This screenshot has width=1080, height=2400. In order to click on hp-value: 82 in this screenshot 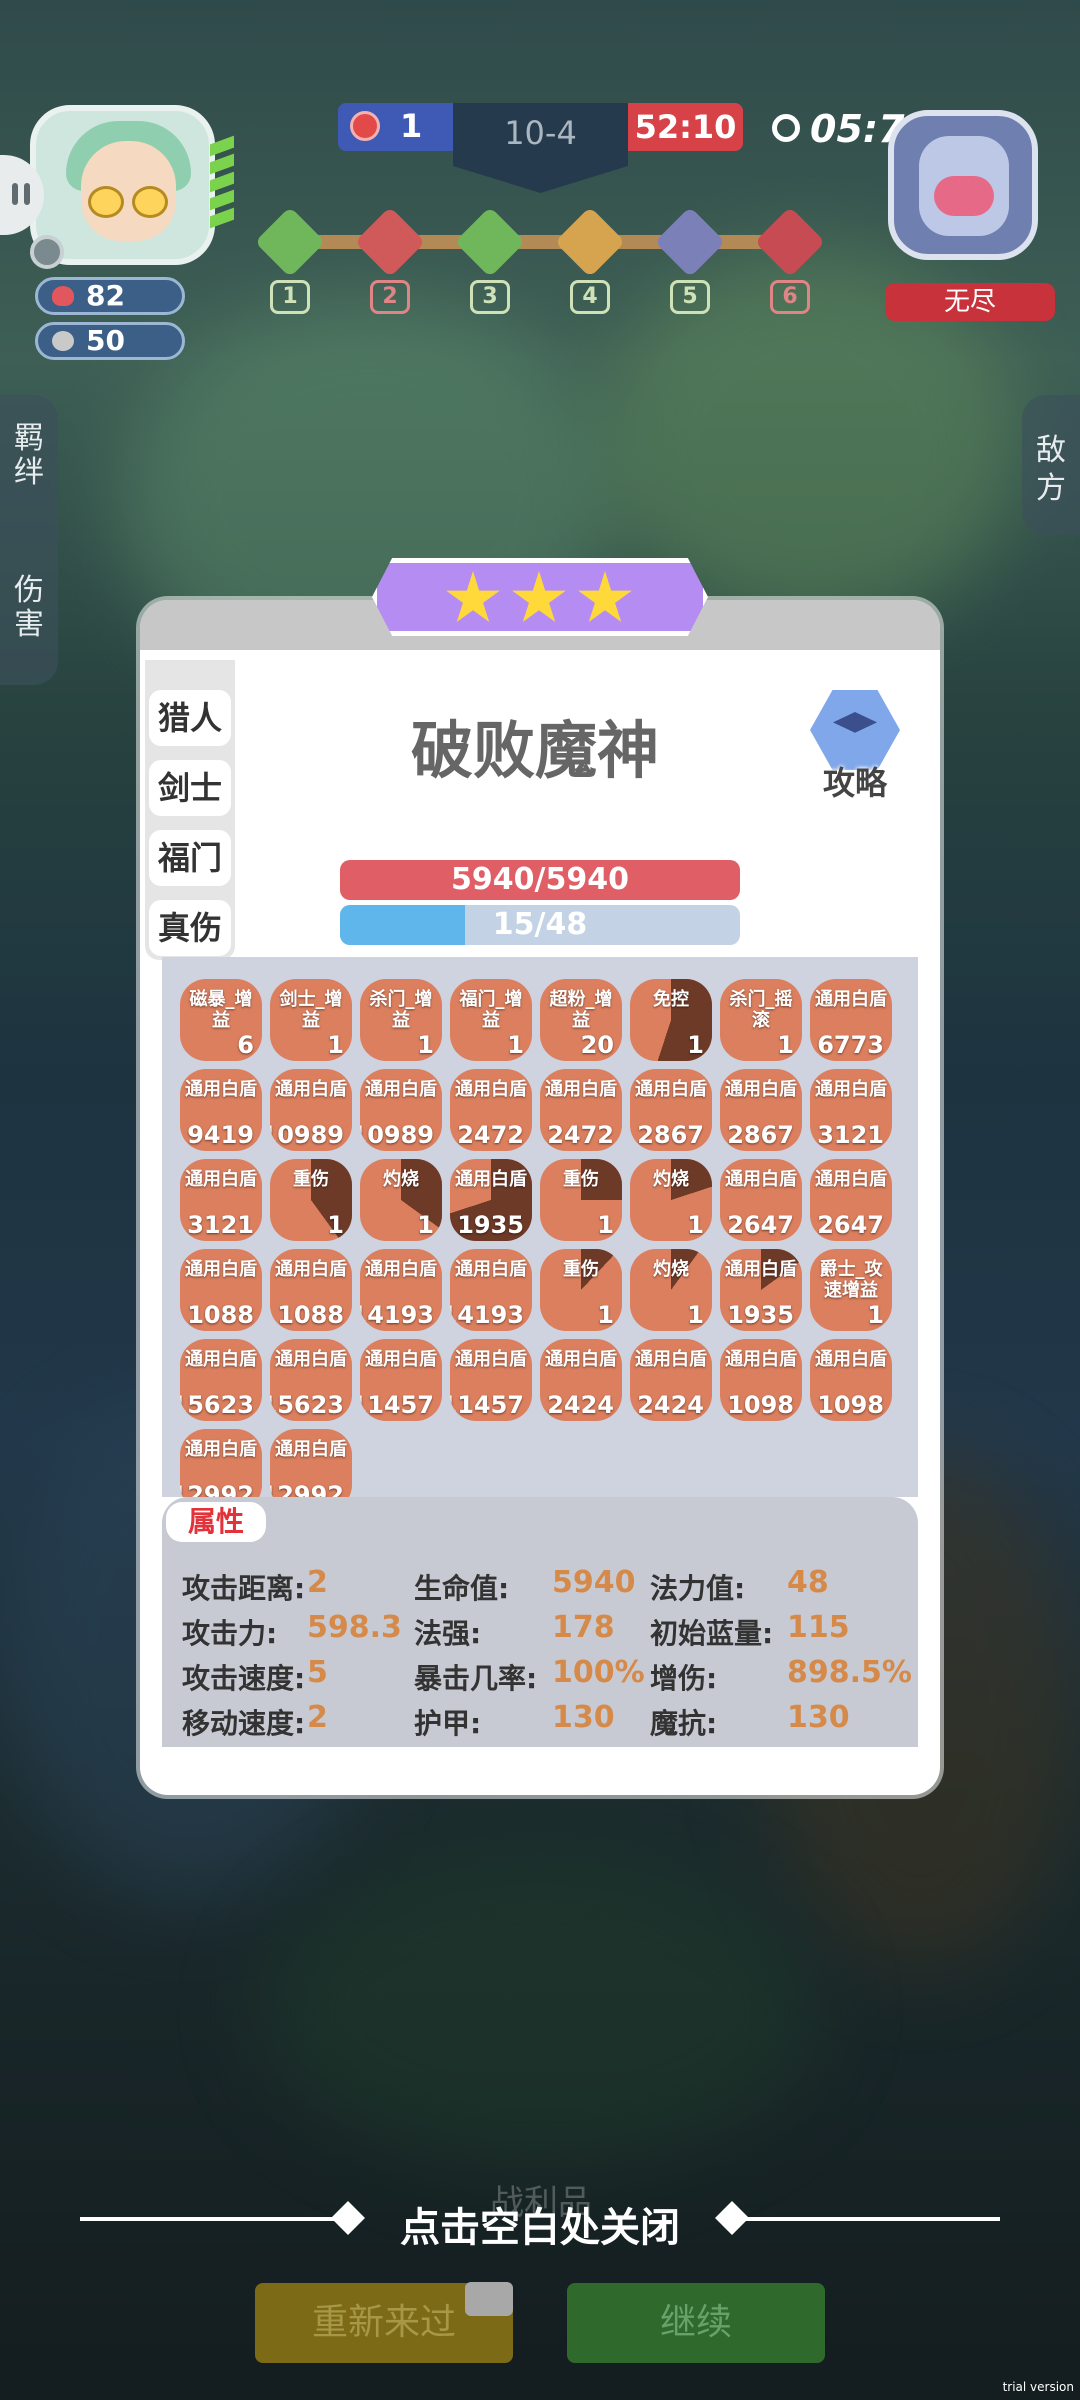, I will do `click(105, 295)`.